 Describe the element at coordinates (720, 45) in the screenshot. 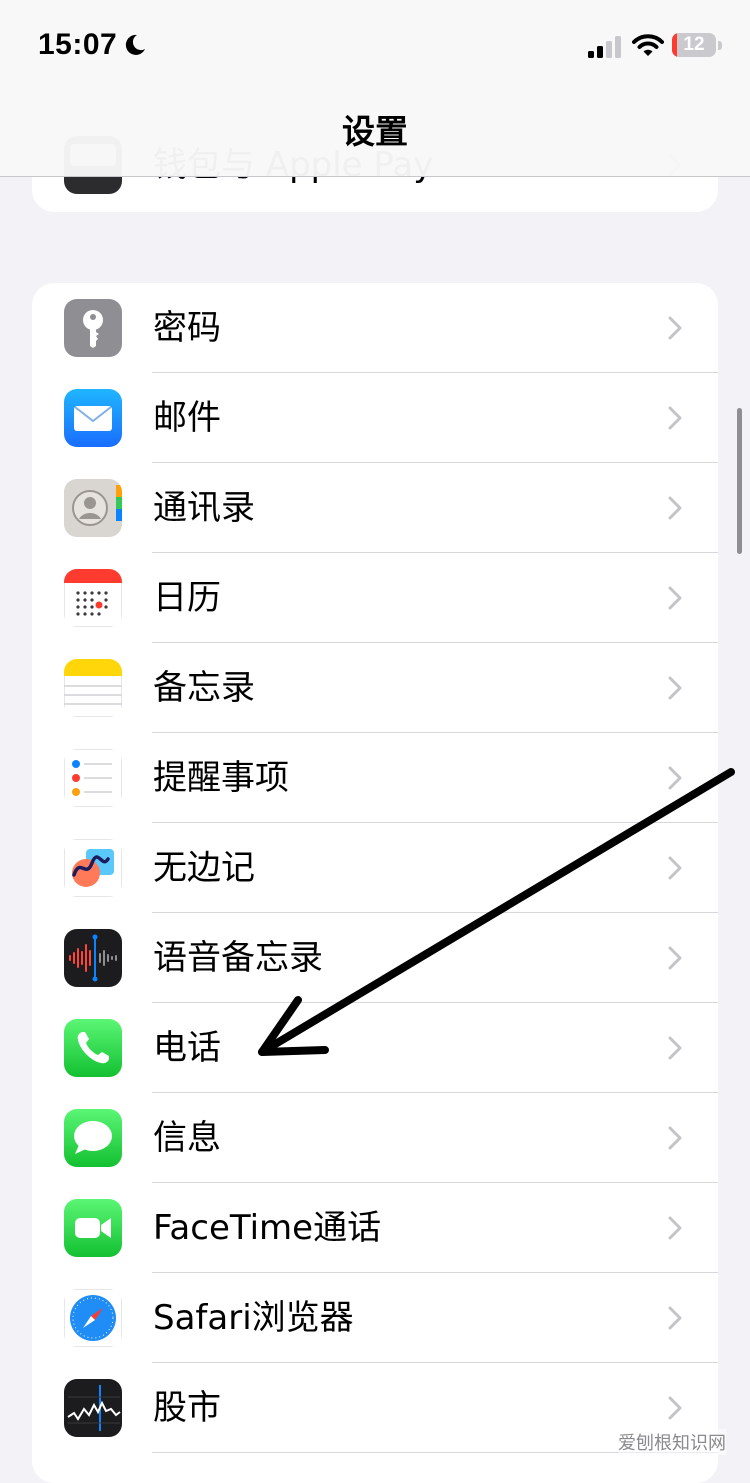

I see `battery-cap` at that location.